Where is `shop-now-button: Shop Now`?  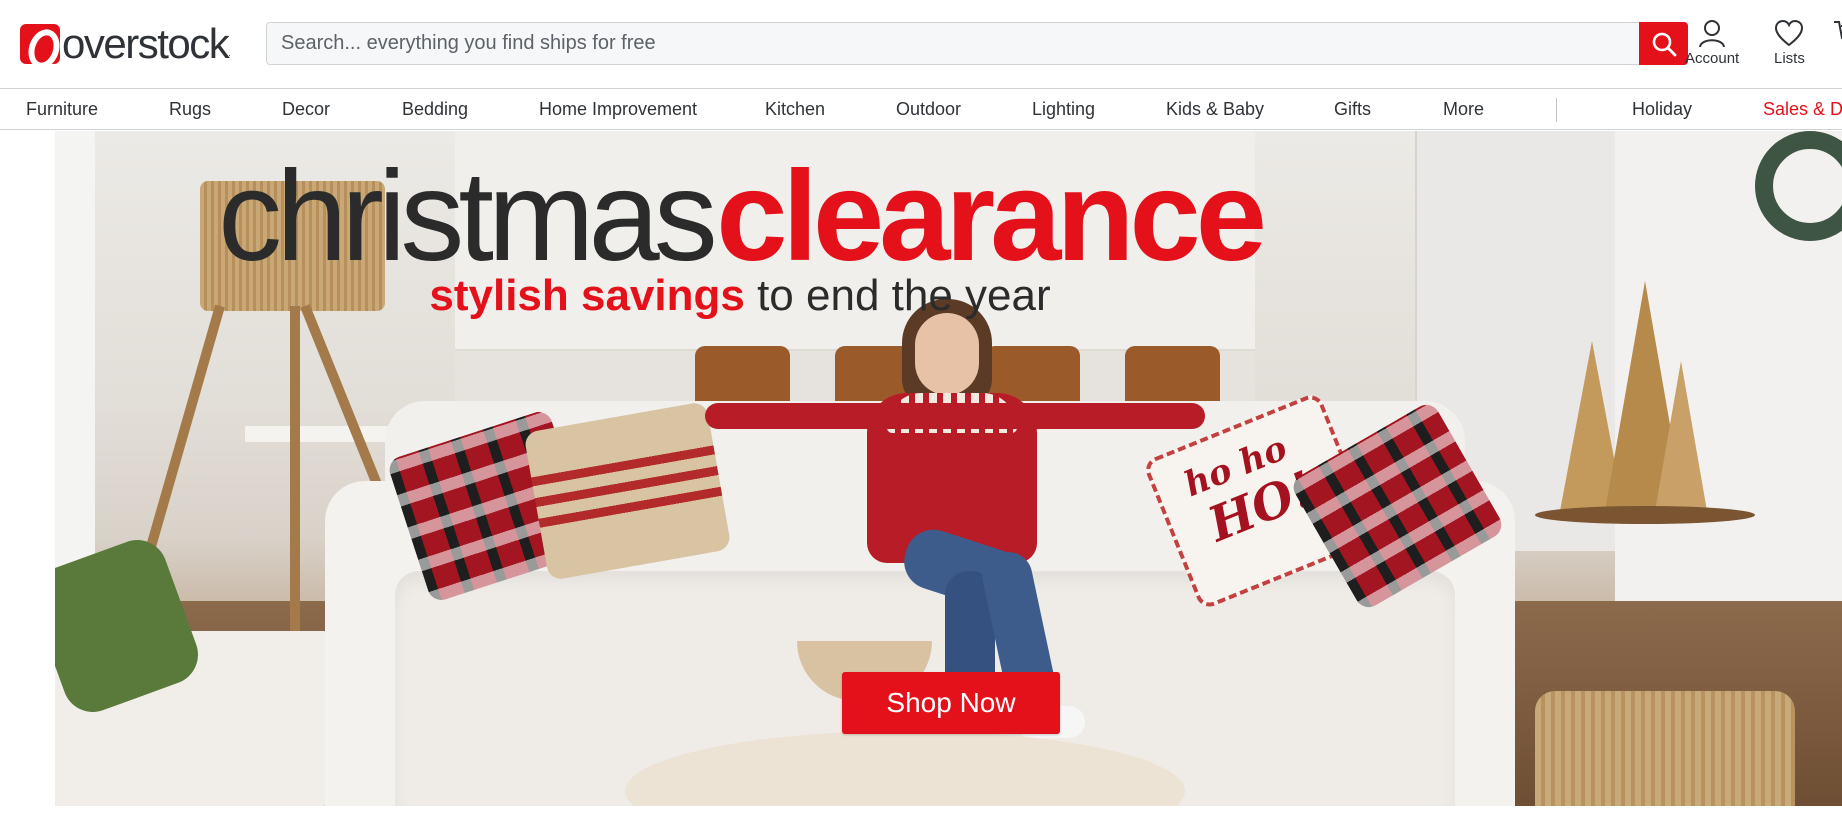 shop-now-button: Shop Now is located at coordinates (951, 703).